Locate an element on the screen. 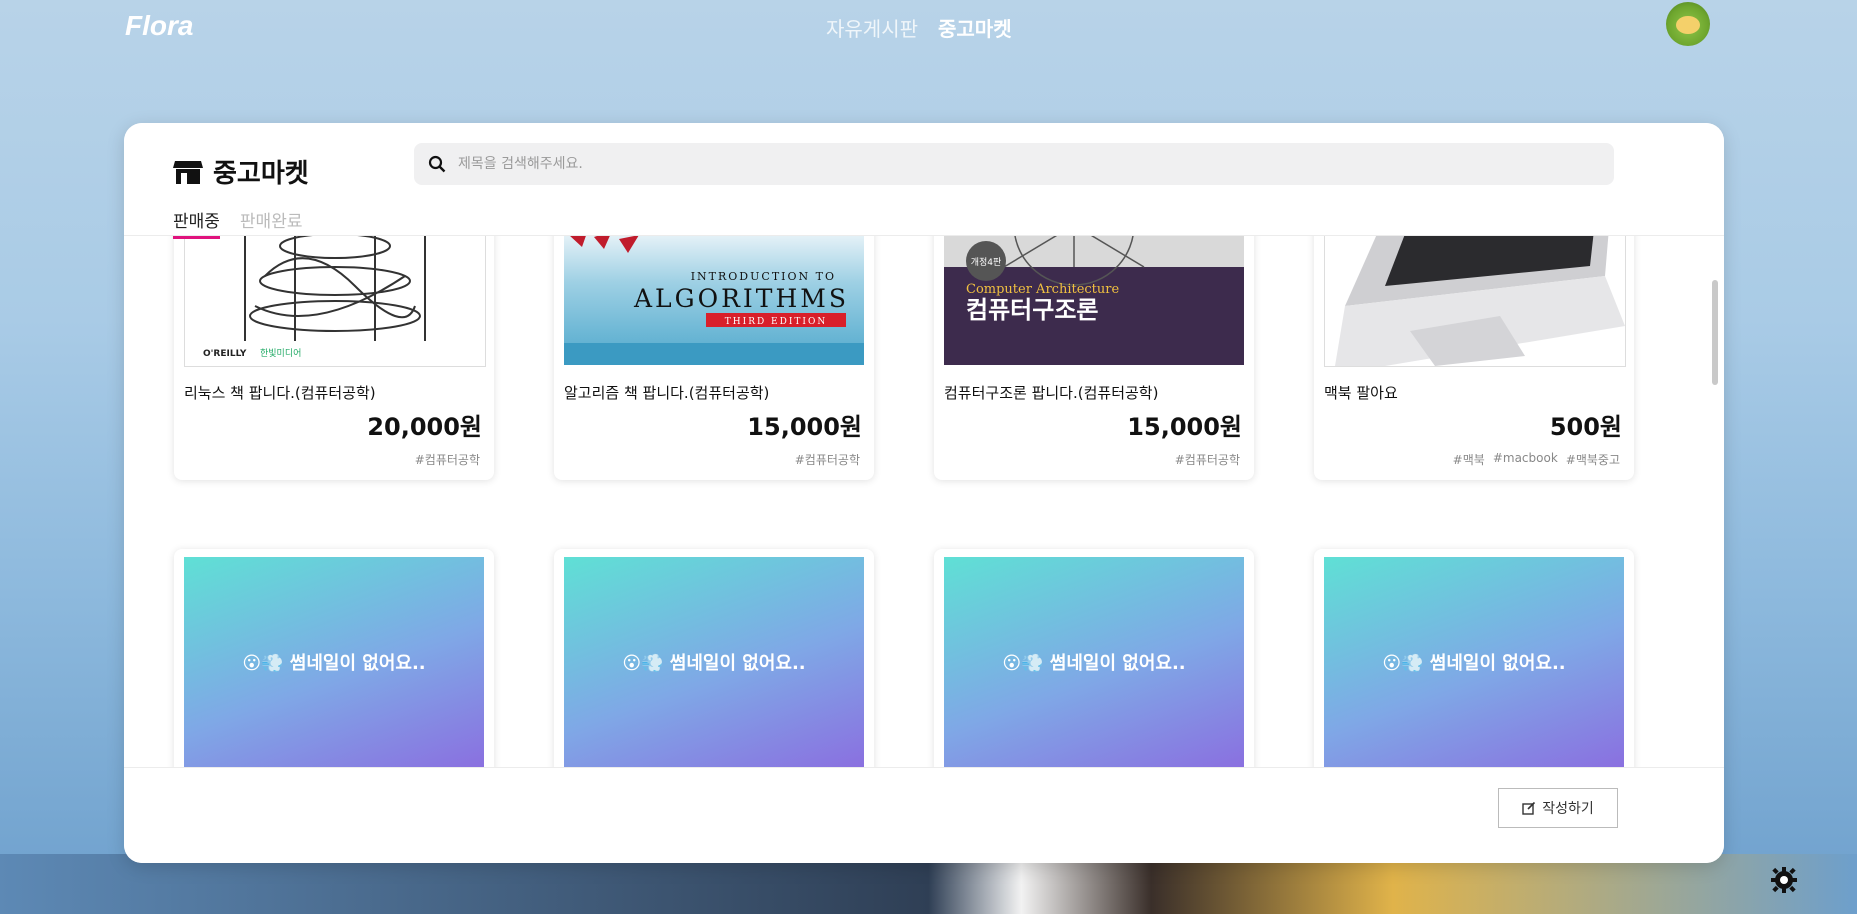  status-tabs: 판매중 판매완료 is located at coordinates (237, 223).